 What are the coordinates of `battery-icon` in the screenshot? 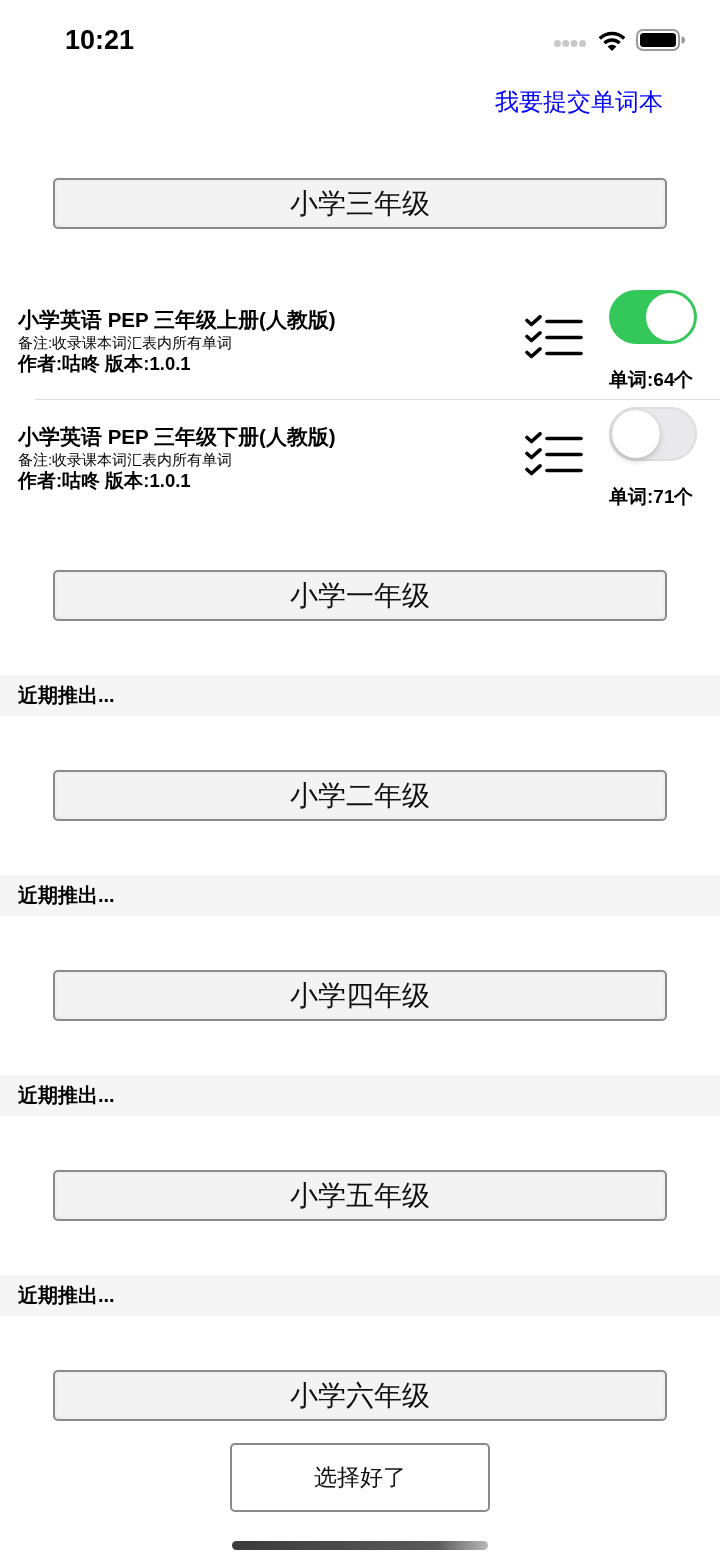 It's located at (660, 40).